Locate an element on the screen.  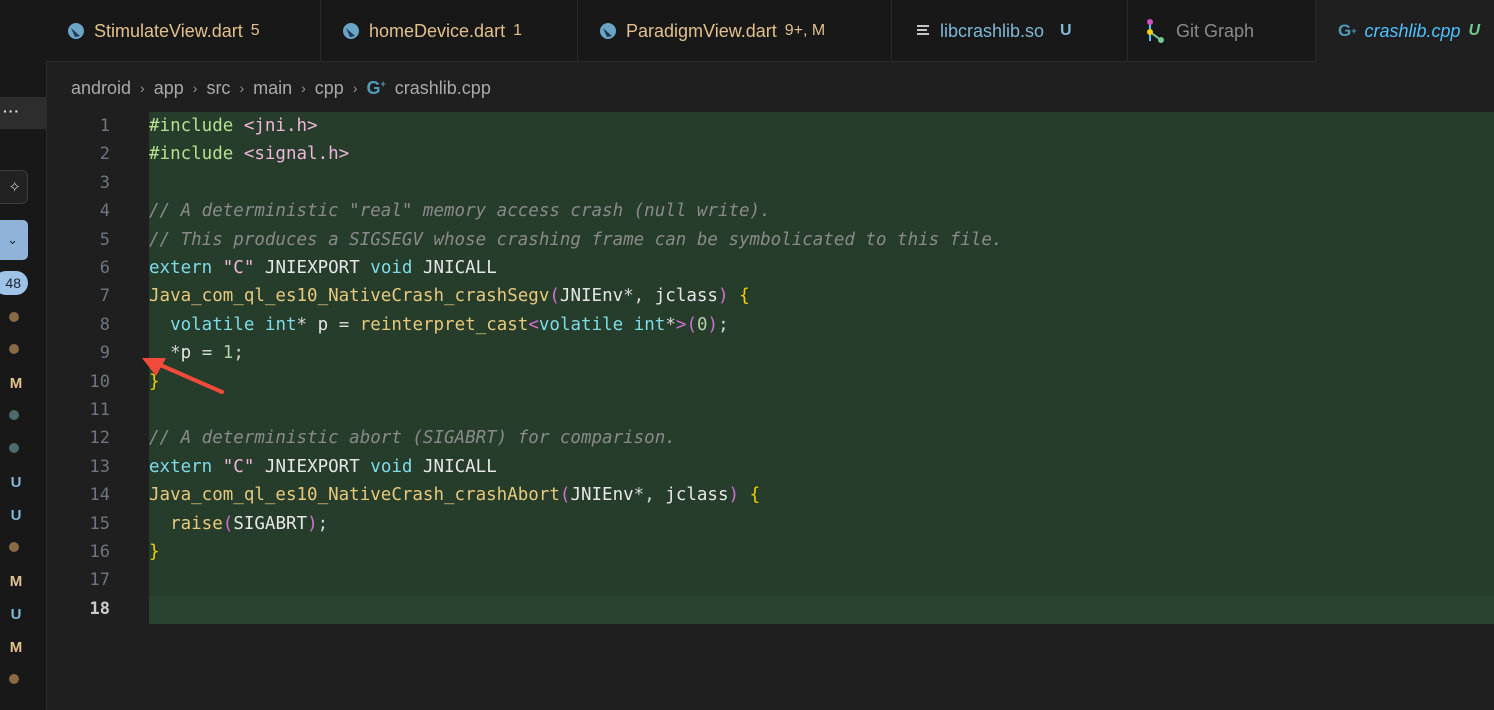
more-actions-button: ··· is located at coordinates (23, 113).